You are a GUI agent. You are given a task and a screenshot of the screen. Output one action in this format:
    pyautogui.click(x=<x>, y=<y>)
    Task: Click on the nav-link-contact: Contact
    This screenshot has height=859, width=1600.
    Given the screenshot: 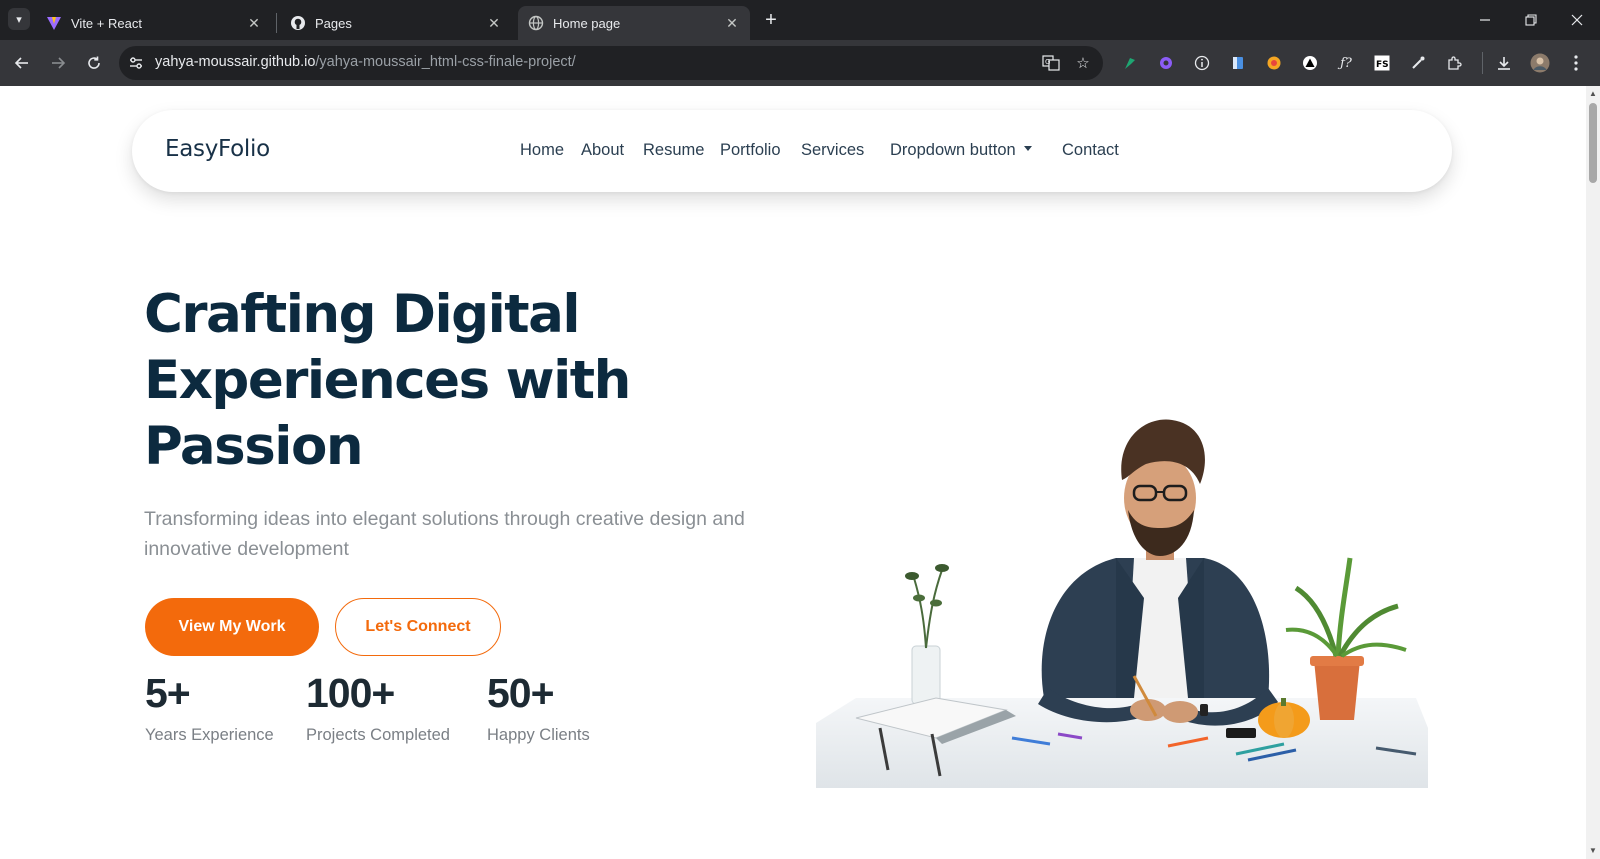 What is the action you would take?
    pyautogui.click(x=1090, y=150)
    